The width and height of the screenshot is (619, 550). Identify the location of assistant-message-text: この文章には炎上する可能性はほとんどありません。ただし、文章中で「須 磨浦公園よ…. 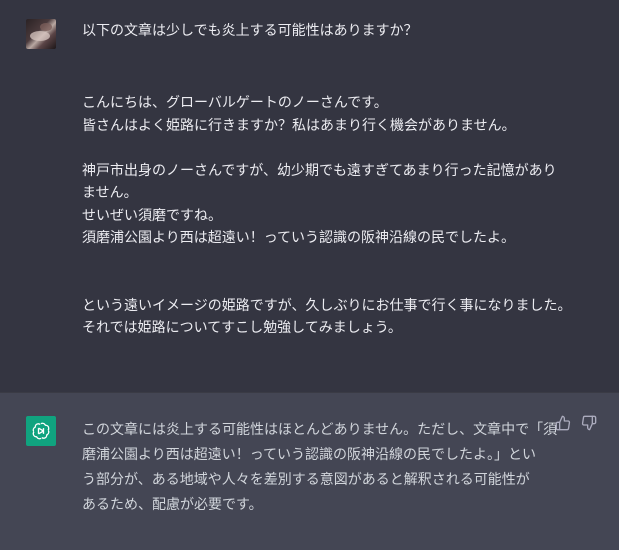
(320, 468).